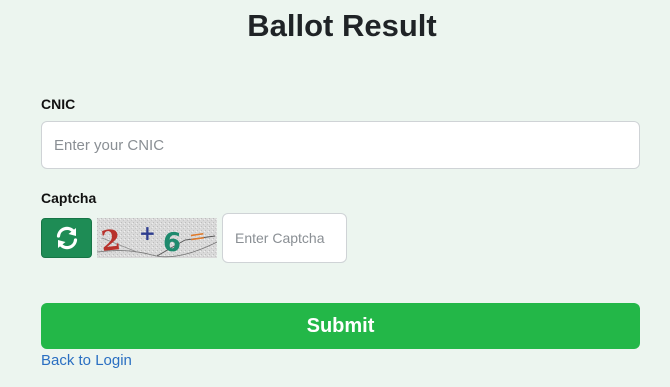  What do you see at coordinates (284, 238) in the screenshot?
I see `captcha-input` at bounding box center [284, 238].